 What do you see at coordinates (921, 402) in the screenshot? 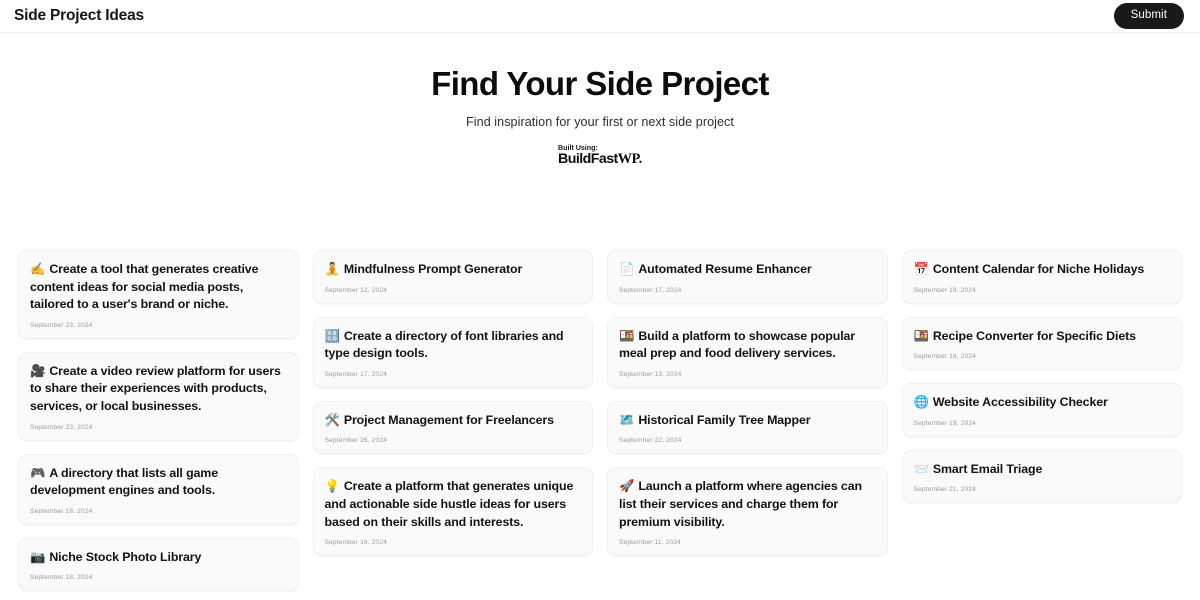
I see `globe-with-meridians-emoji: 🌐` at bounding box center [921, 402].